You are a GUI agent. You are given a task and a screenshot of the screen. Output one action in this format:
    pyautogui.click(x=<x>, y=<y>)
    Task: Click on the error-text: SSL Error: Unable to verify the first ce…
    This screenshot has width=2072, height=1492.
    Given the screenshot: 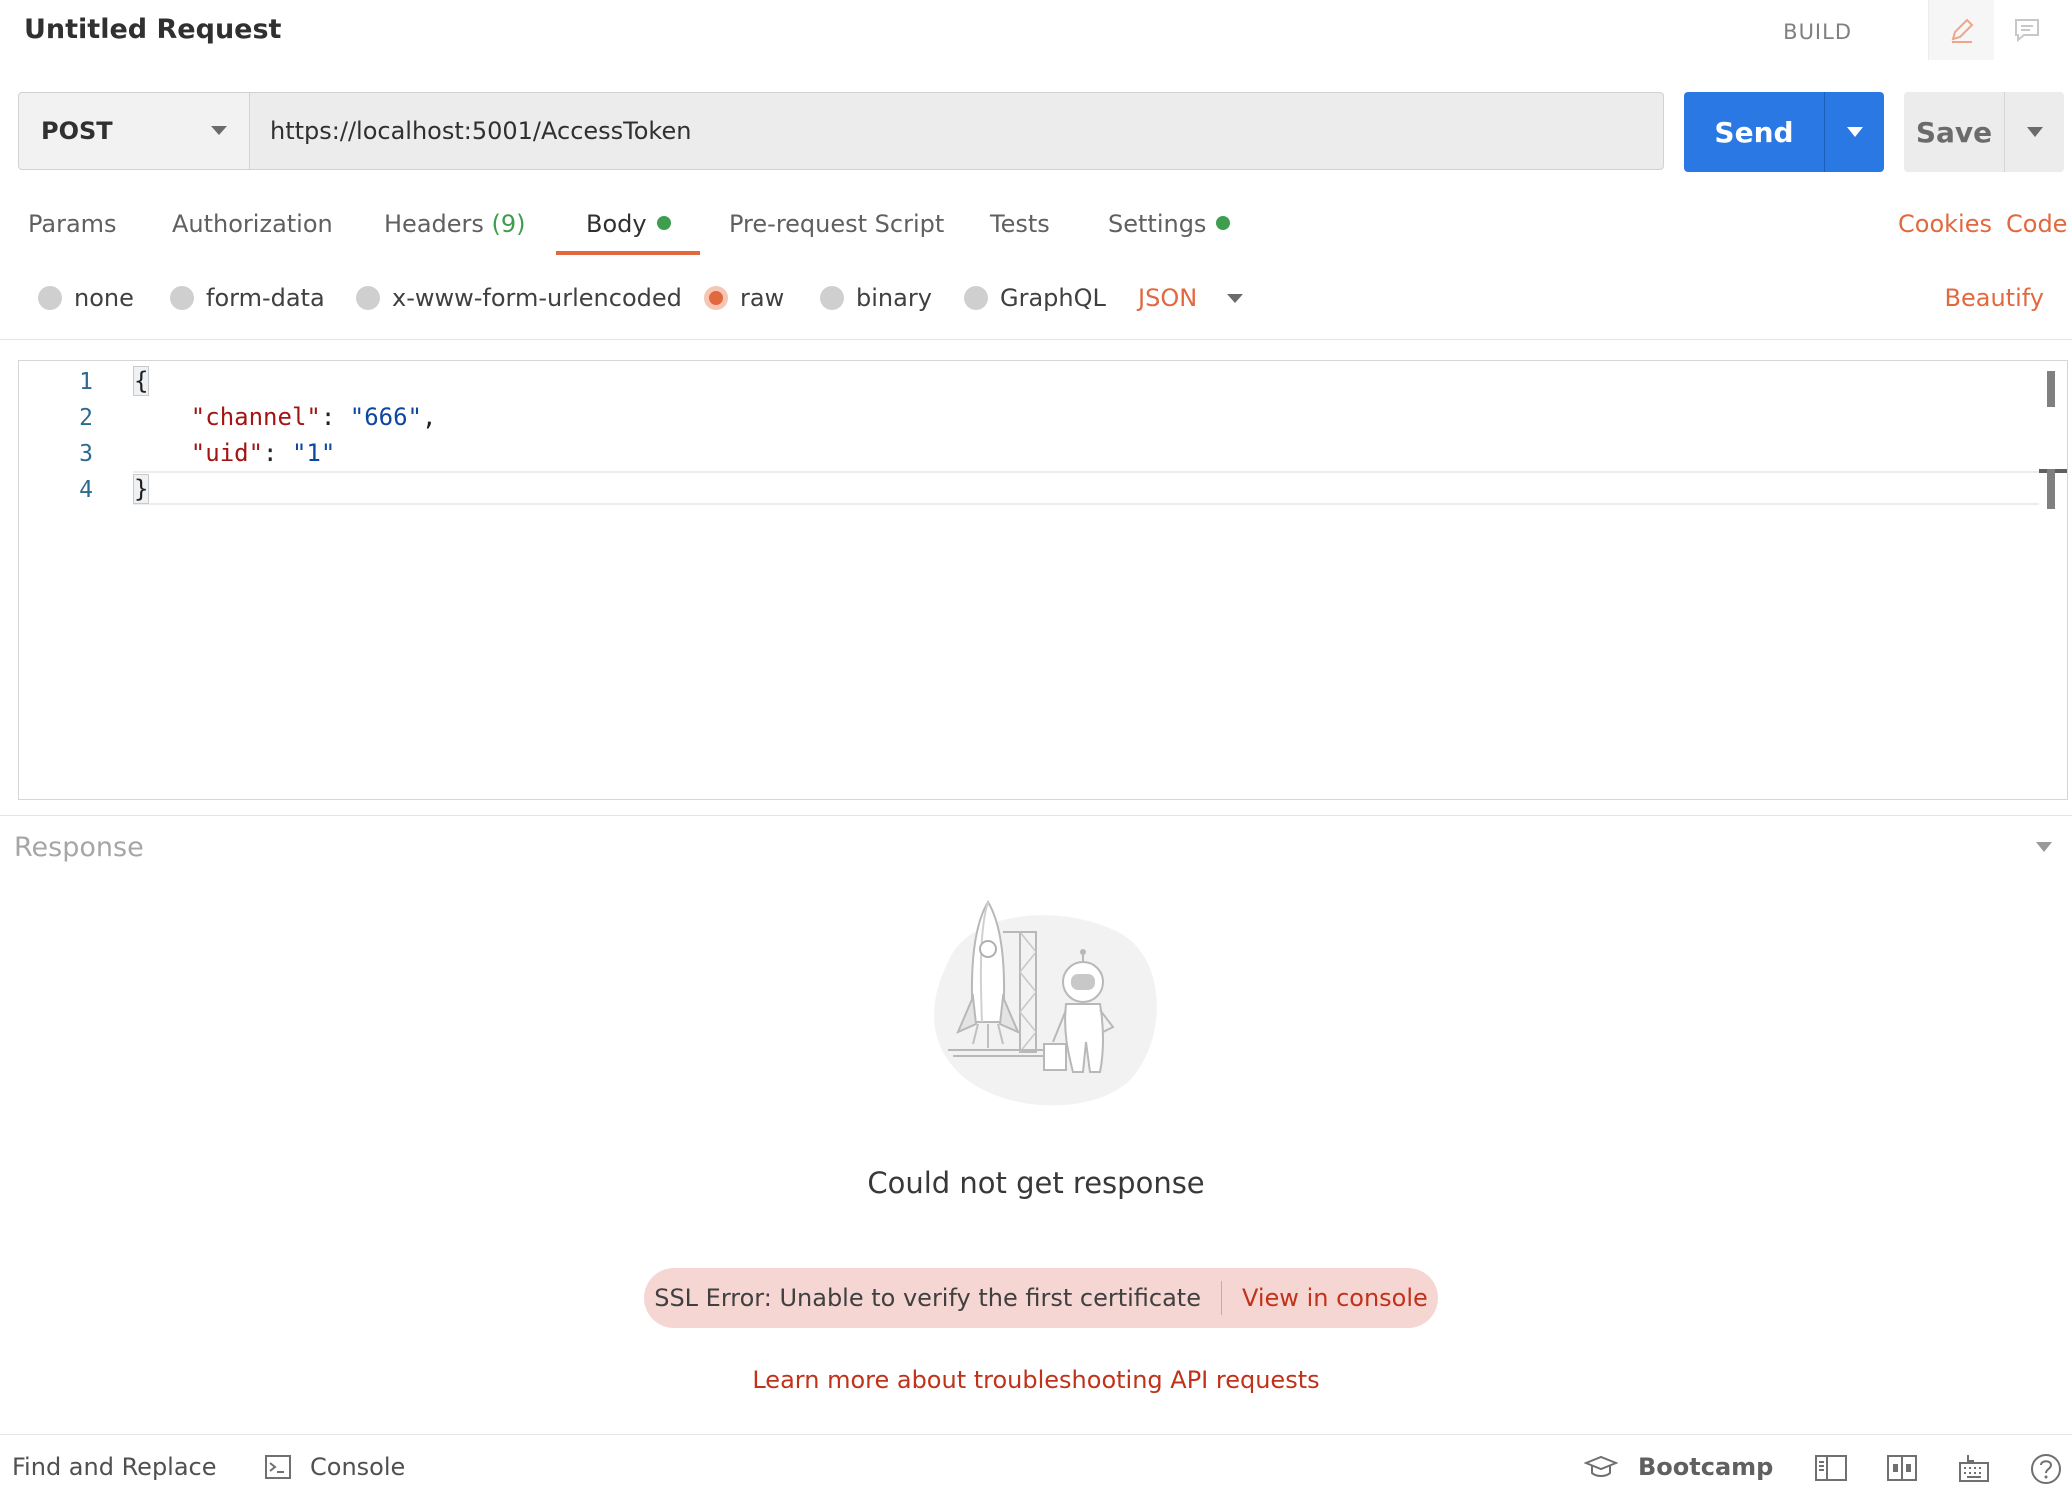 What is the action you would take?
    pyautogui.click(x=927, y=1298)
    